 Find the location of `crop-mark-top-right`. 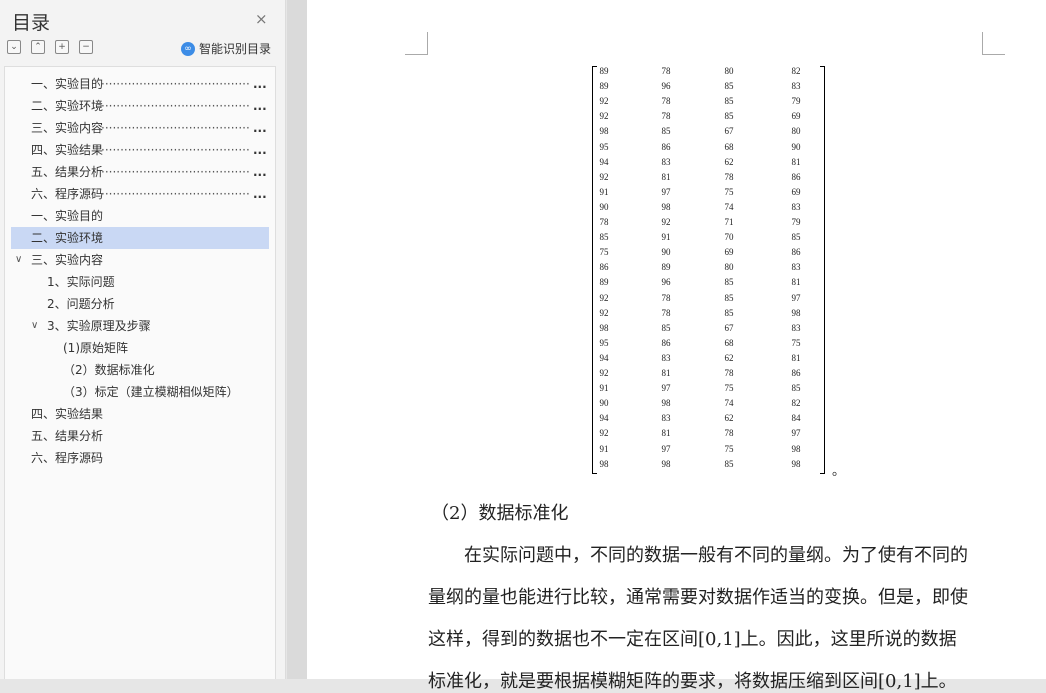

crop-mark-top-right is located at coordinates (993, 43).